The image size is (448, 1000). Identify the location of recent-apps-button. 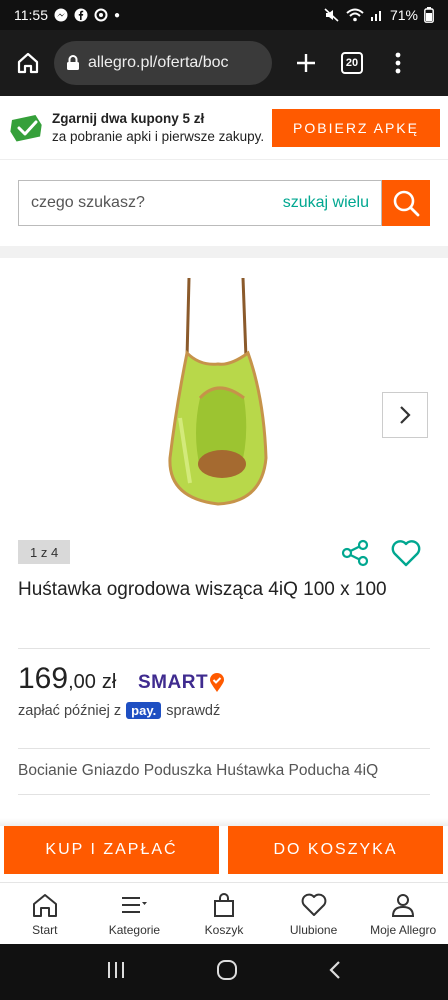
(116, 972).